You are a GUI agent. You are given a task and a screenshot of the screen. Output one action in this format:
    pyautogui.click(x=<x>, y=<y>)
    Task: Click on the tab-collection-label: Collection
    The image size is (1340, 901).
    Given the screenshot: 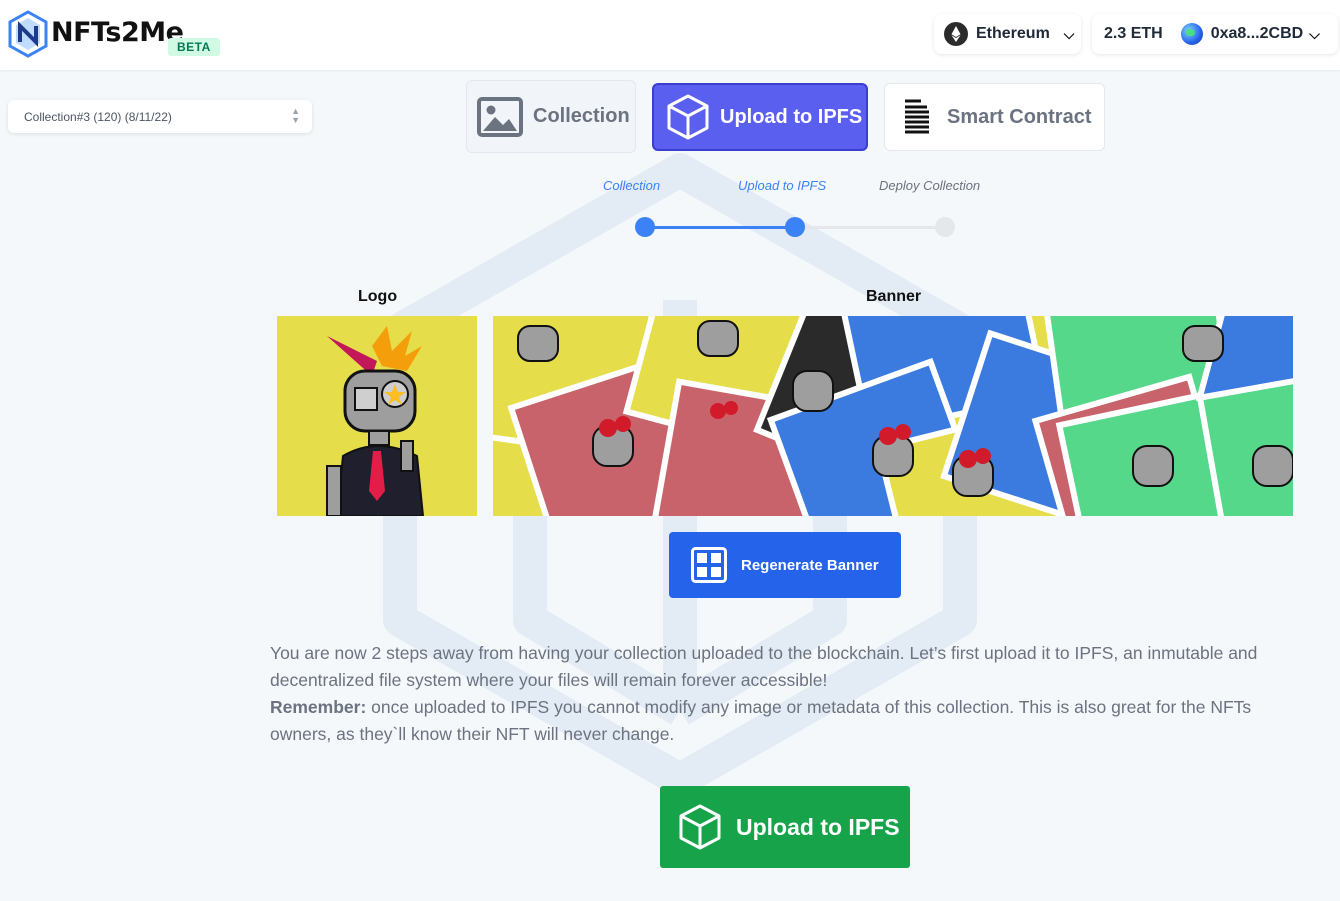 What is the action you would take?
    pyautogui.click(x=581, y=116)
    